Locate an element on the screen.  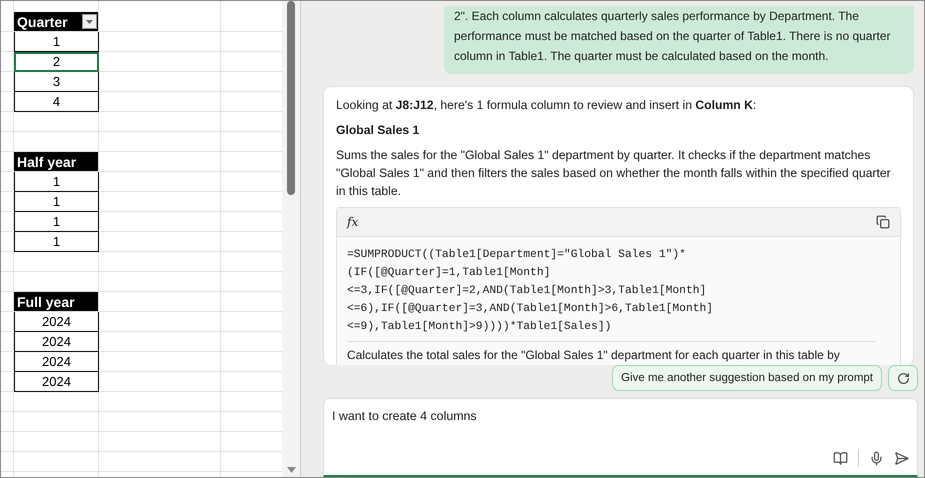
table-cell: 2 is located at coordinates (56, 62).